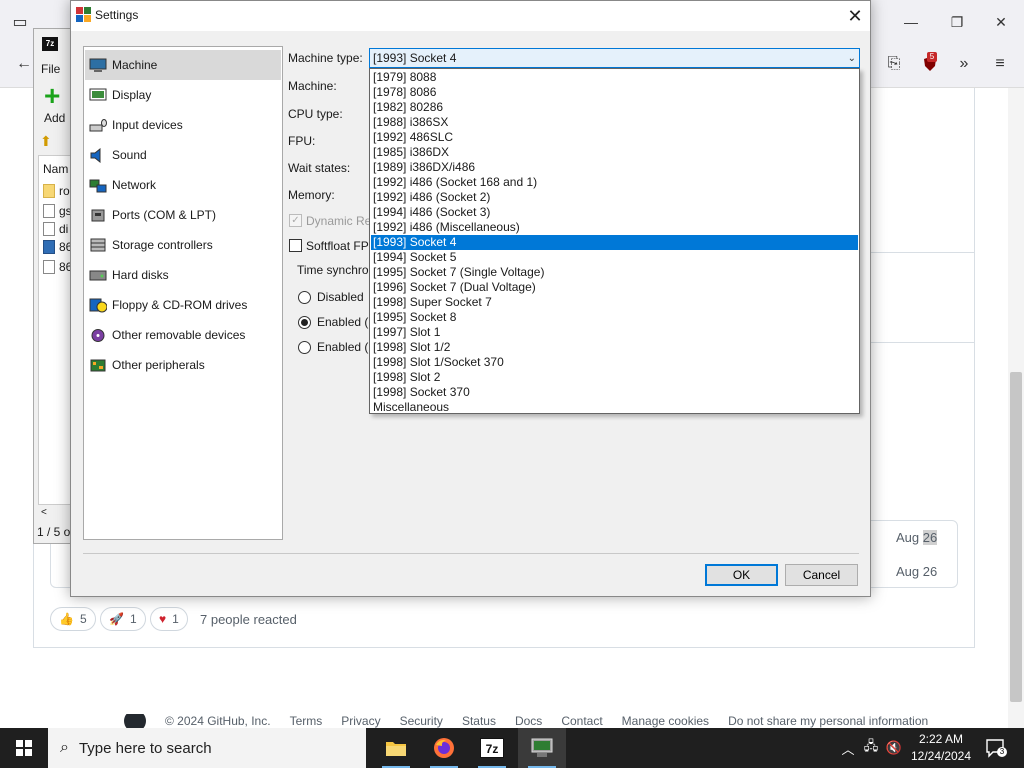 This screenshot has width=1024, height=768. What do you see at coordinates (848, 748) in the screenshot?
I see `tray-overflow-chevron-icon: ︿` at bounding box center [848, 748].